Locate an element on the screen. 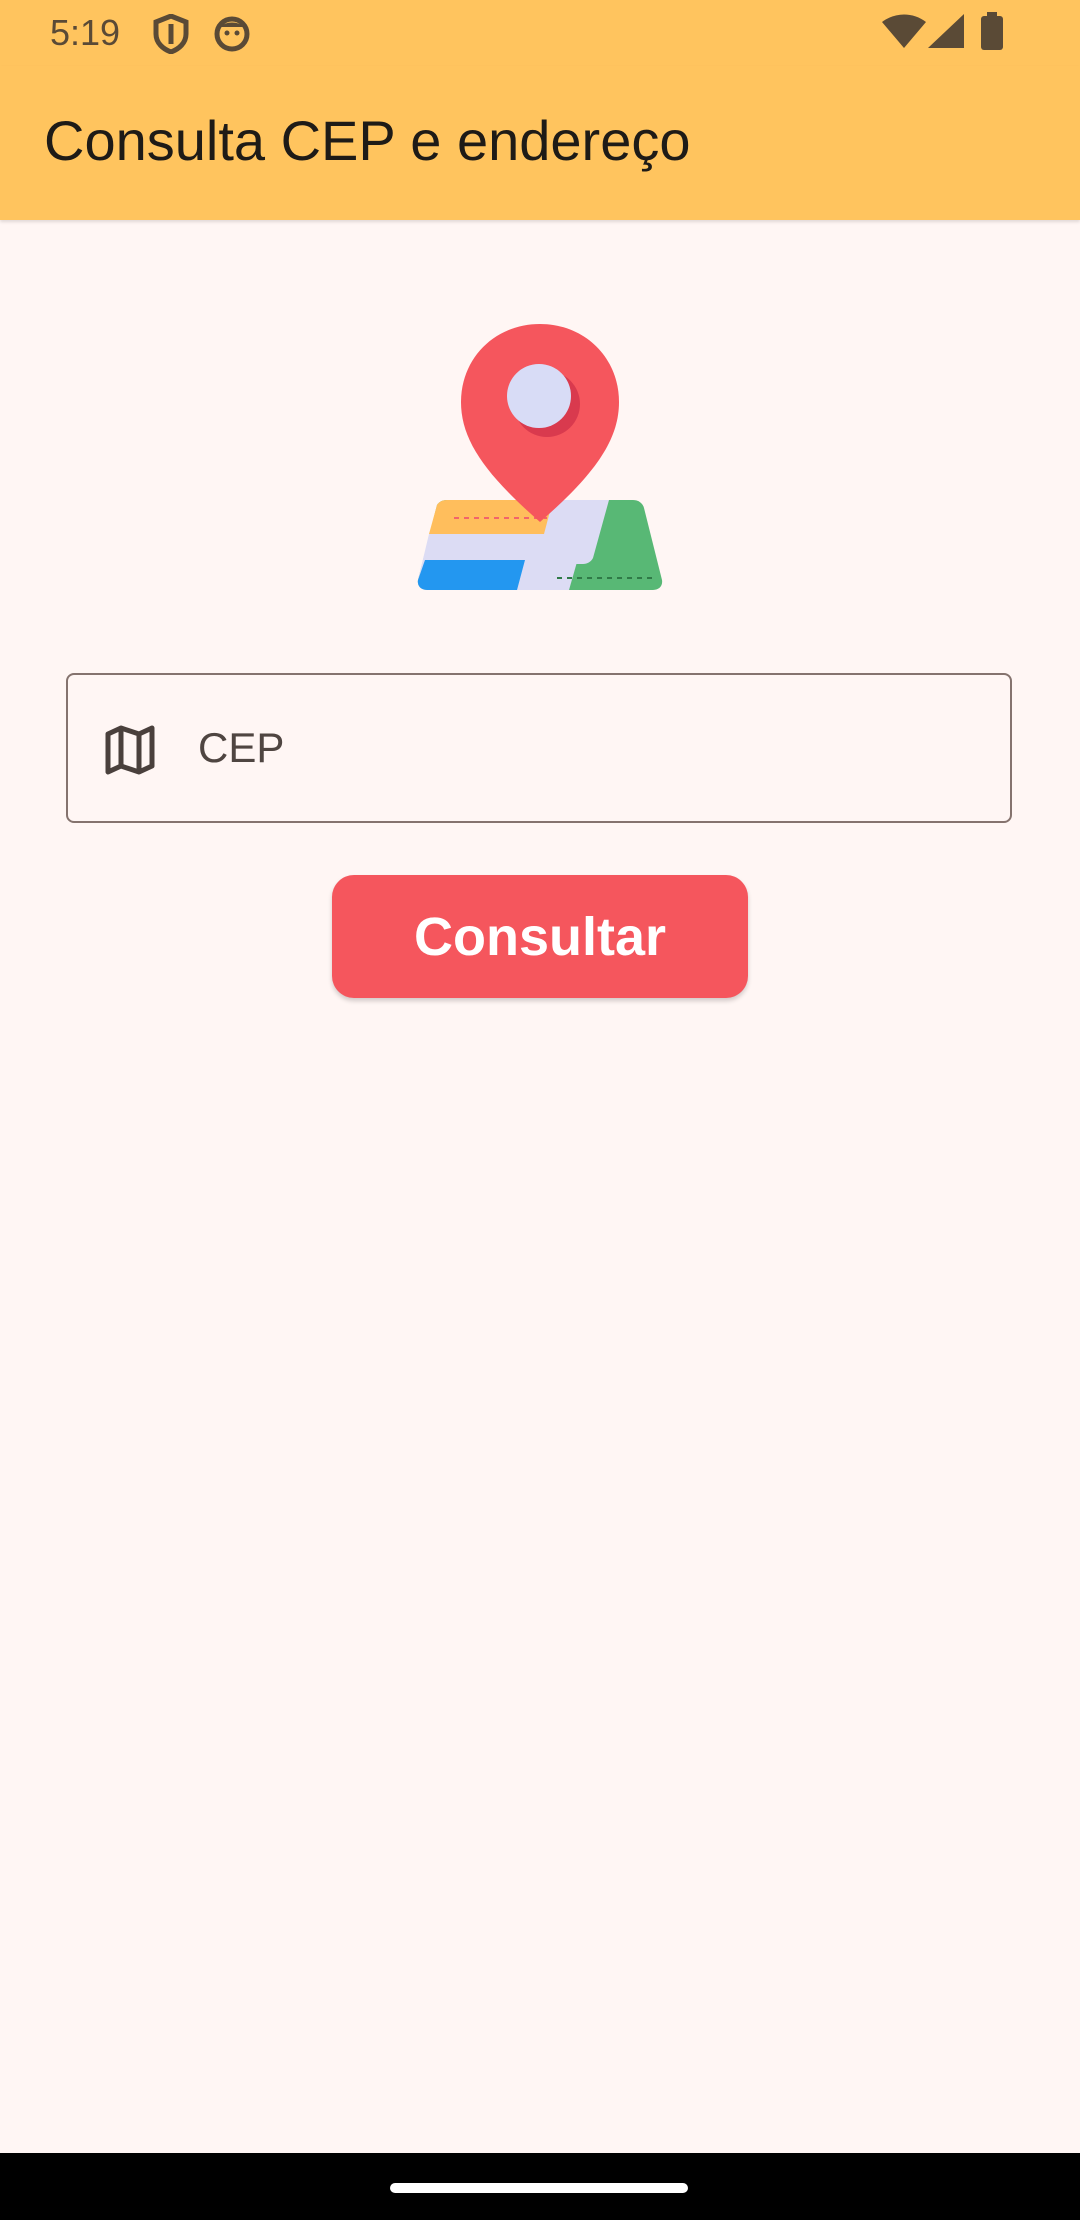 The height and width of the screenshot is (2220, 1080). status-time: 5:19 is located at coordinates (85, 32).